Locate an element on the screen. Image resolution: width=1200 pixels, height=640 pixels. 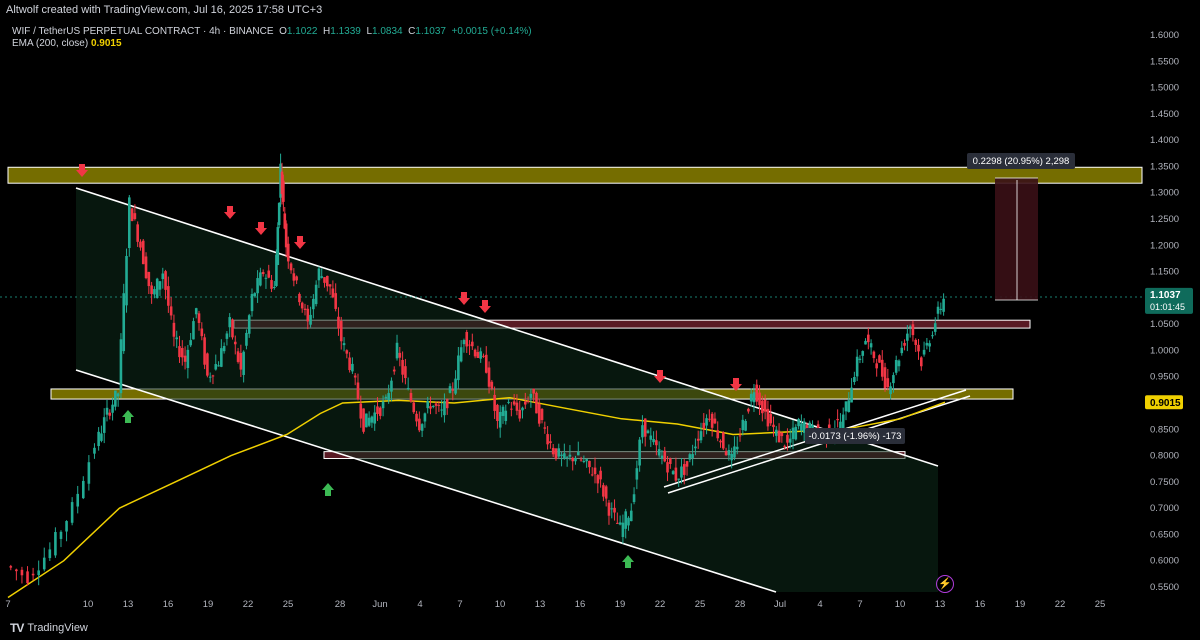
price-tick-label: 1.3000 is located at coordinates (1164, 193).